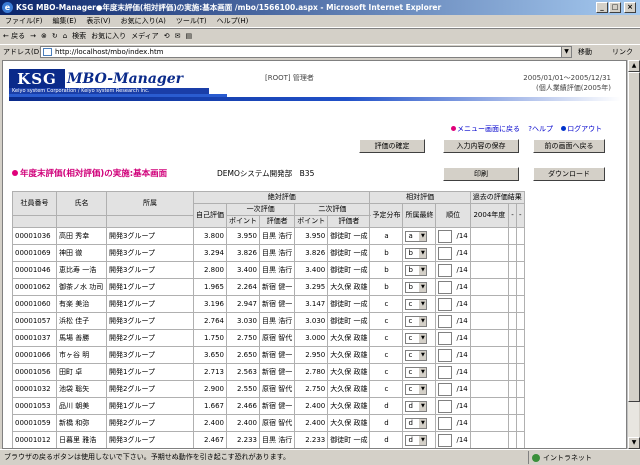  Describe the element at coordinates (311, 355) in the screenshot. I see `second-point-cell: 2.950` at that location.